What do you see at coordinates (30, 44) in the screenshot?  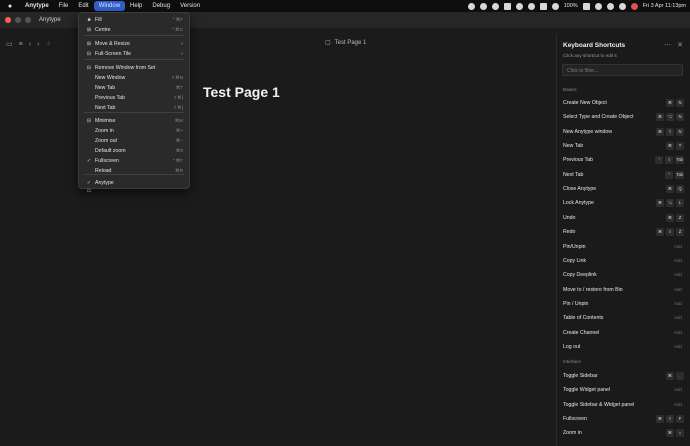 I see `back-icon: ‹` at bounding box center [30, 44].